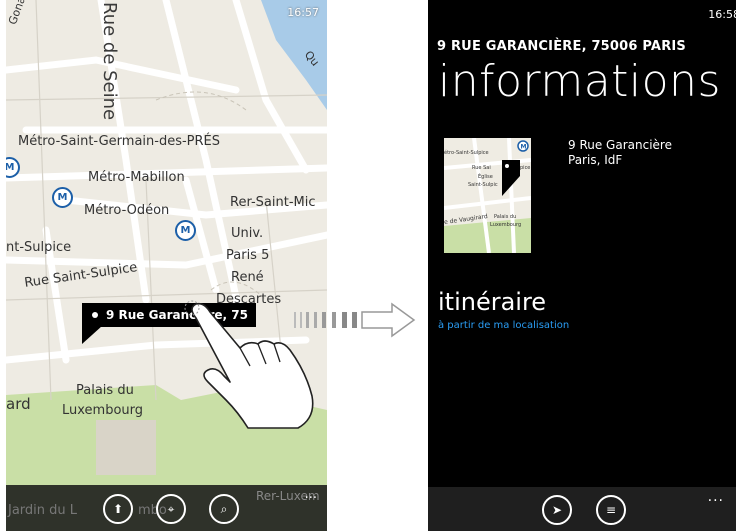  What do you see at coordinates (95, 315) in the screenshot?
I see `pin-dot-icon` at bounding box center [95, 315].